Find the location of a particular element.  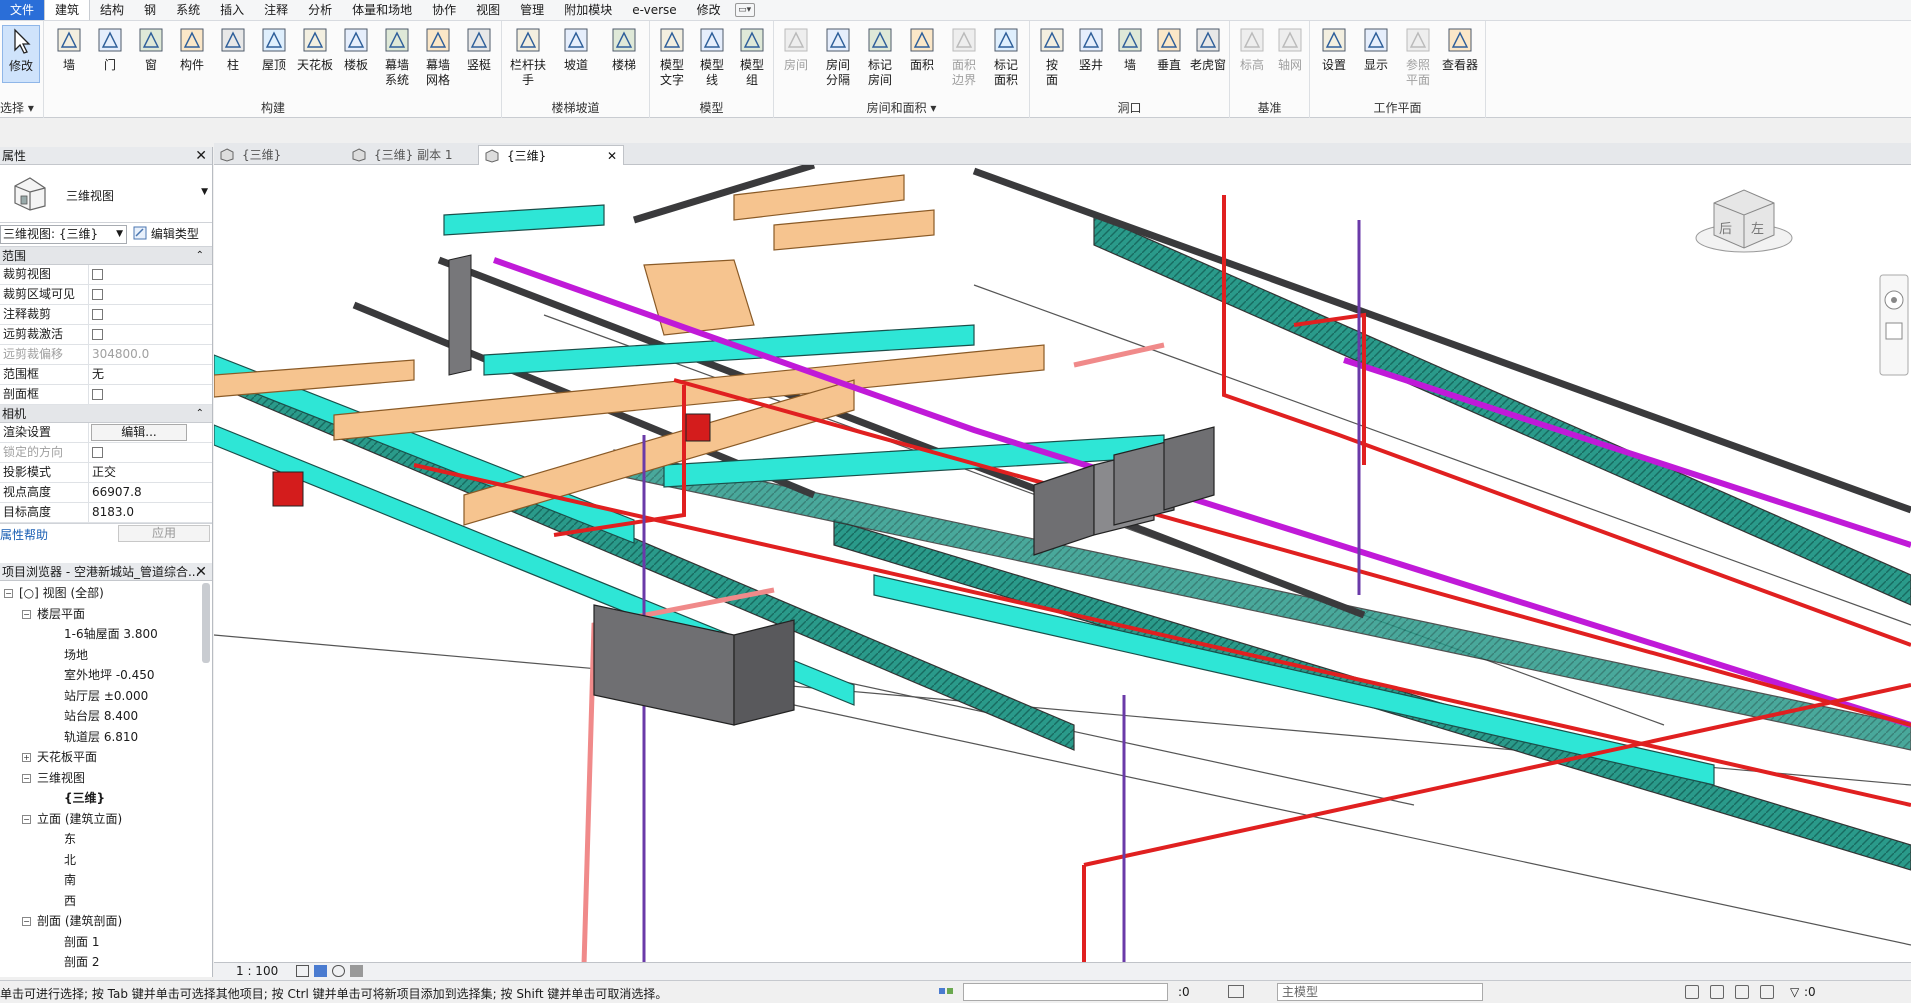

browser-node: 1-6轴屋面 3.800 is located at coordinates (111, 634).